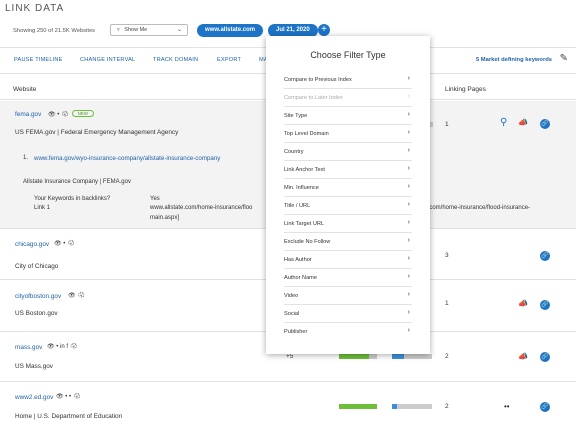 The image size is (576, 432). Describe the element at coordinates (201, 208) in the screenshot. I see `link-value: www.allstate.com/home-insurance/floo` at that location.